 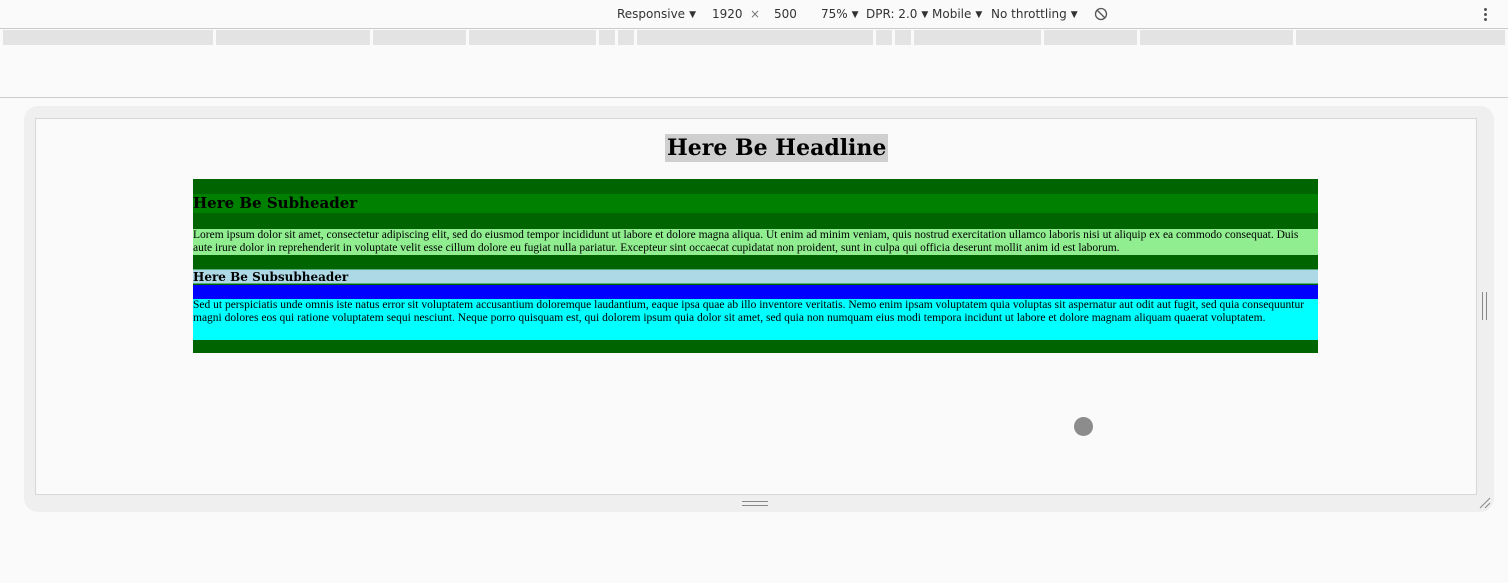 I want to click on ruler-area, so click(x=754, y=72).